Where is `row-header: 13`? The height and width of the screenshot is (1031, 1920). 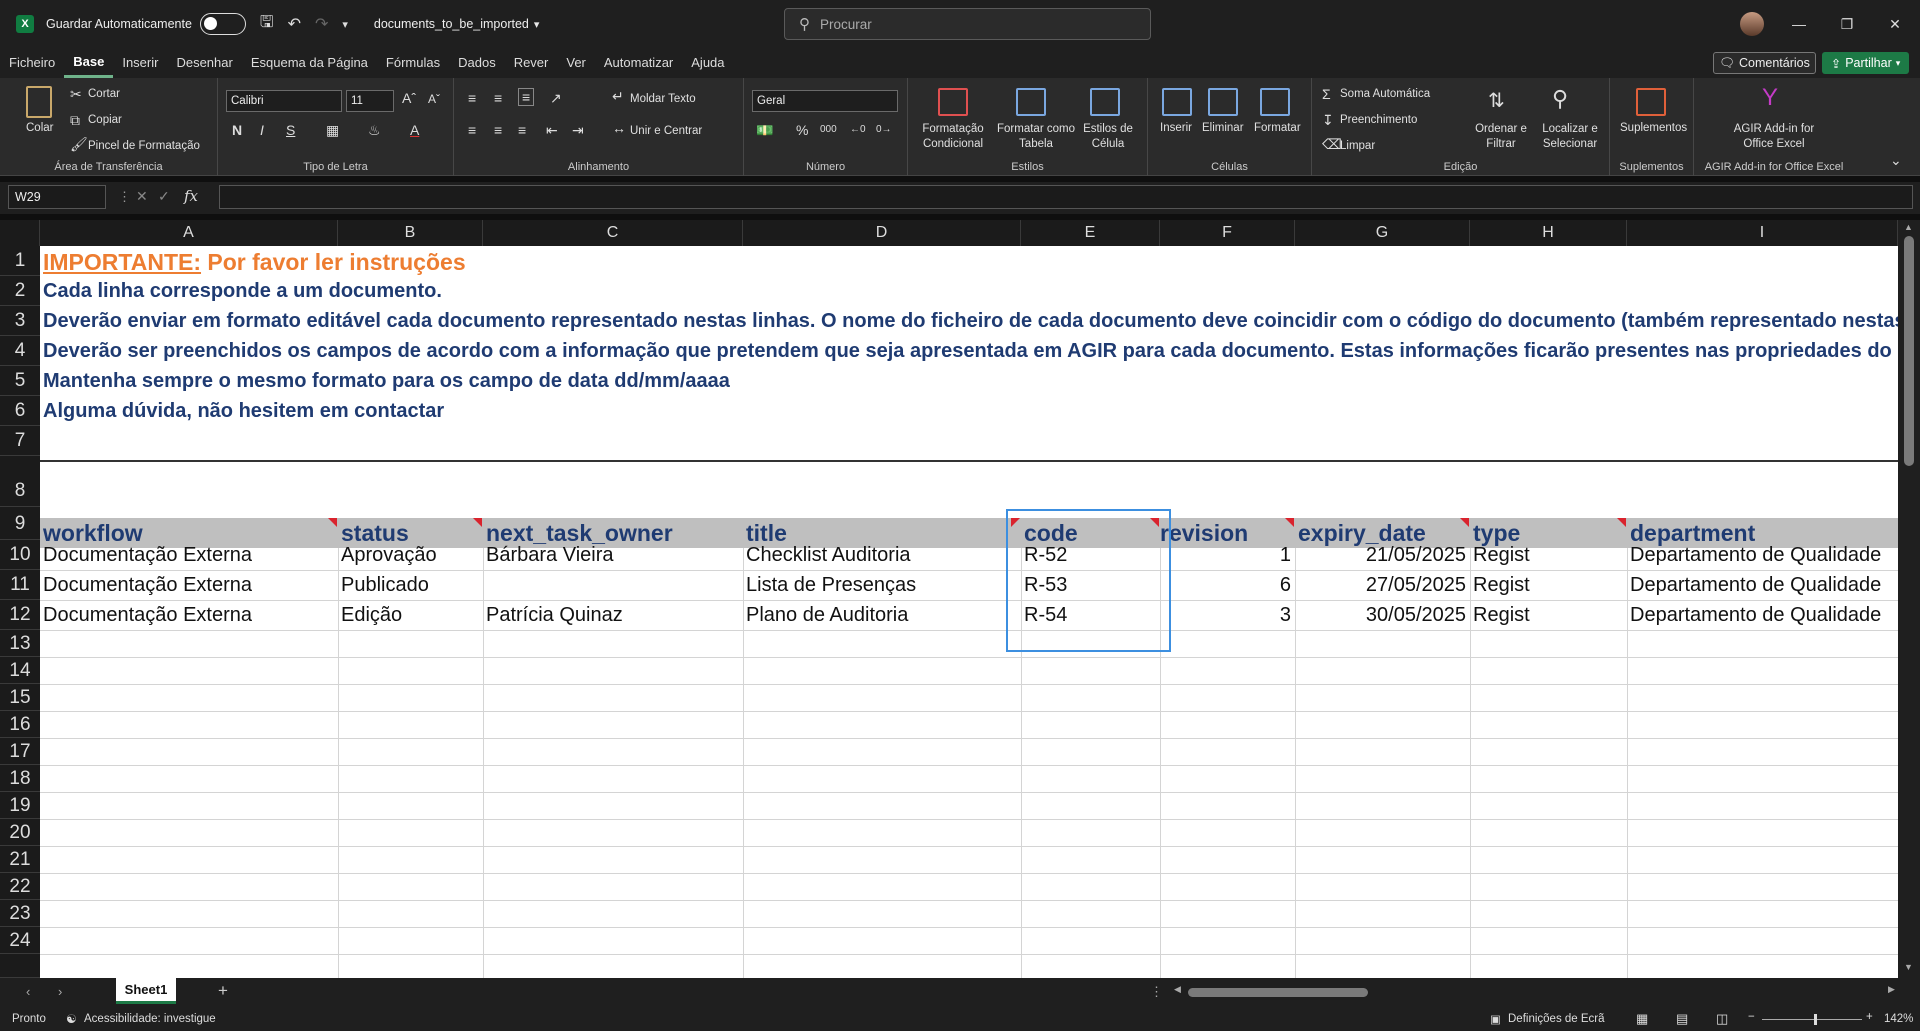 row-header: 13 is located at coordinates (20, 643).